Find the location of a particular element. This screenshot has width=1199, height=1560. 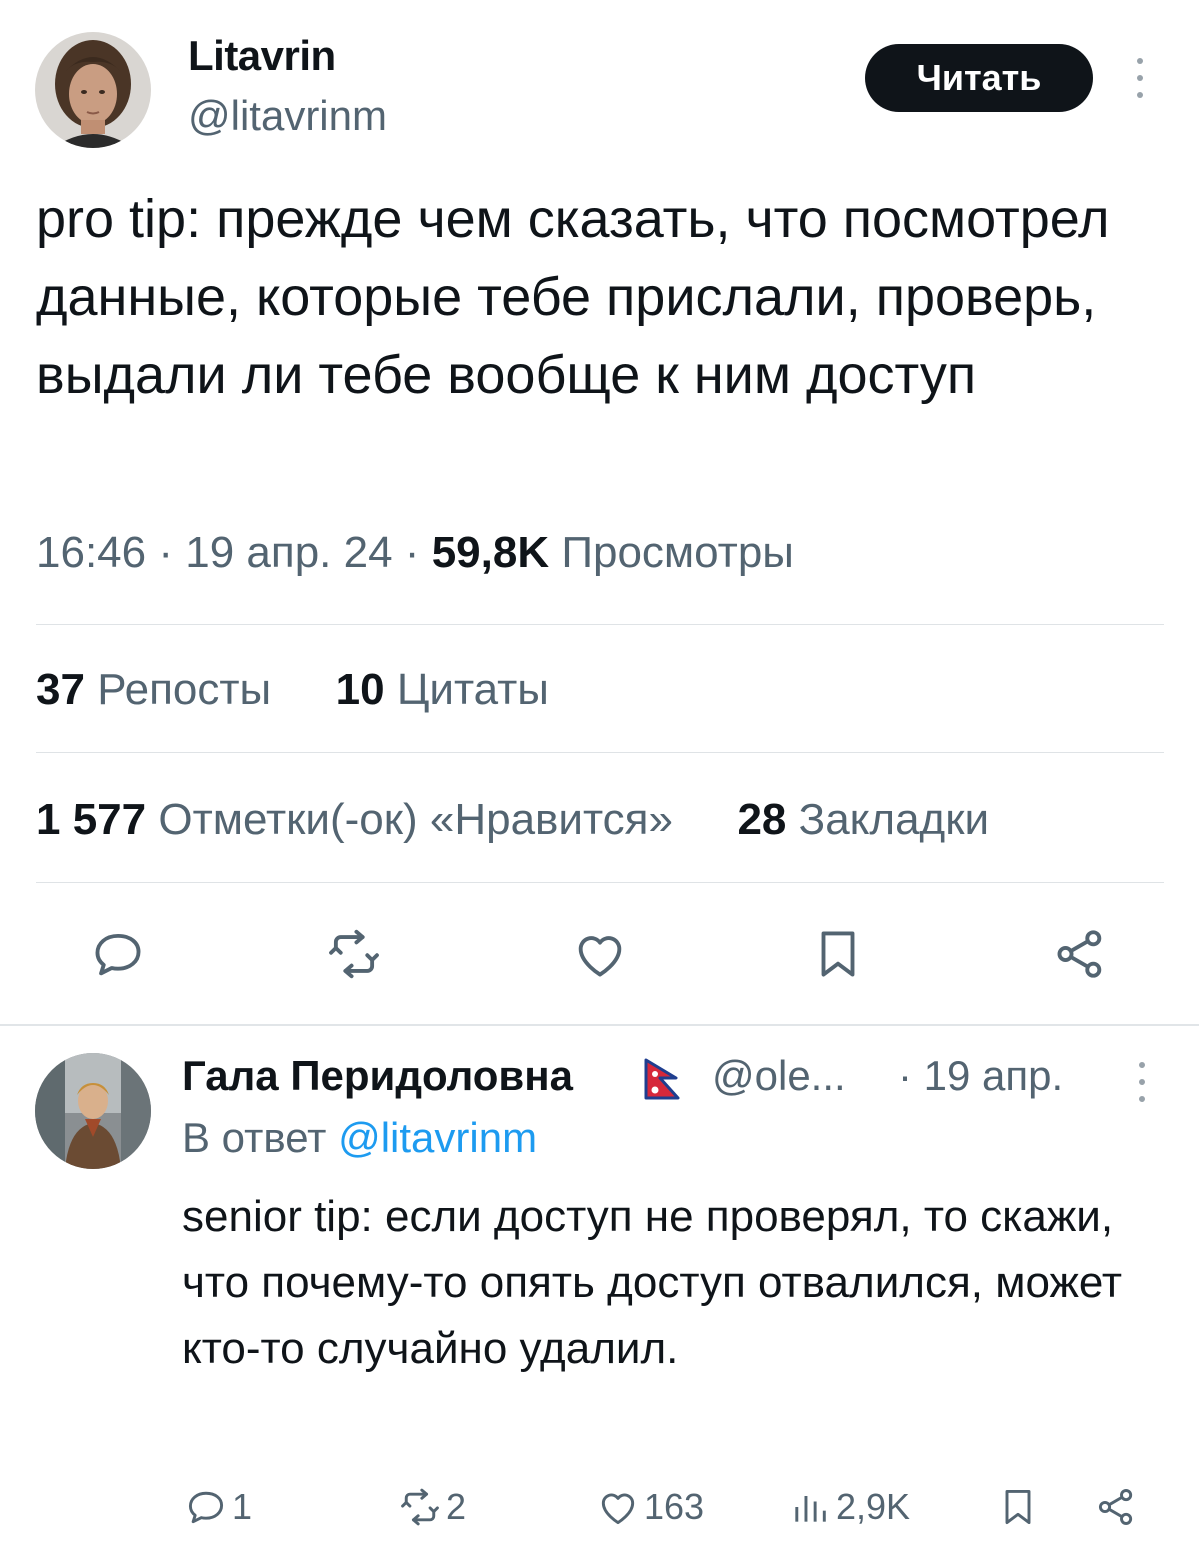

in-reply-prefix: В ответ is located at coordinates (254, 1137).